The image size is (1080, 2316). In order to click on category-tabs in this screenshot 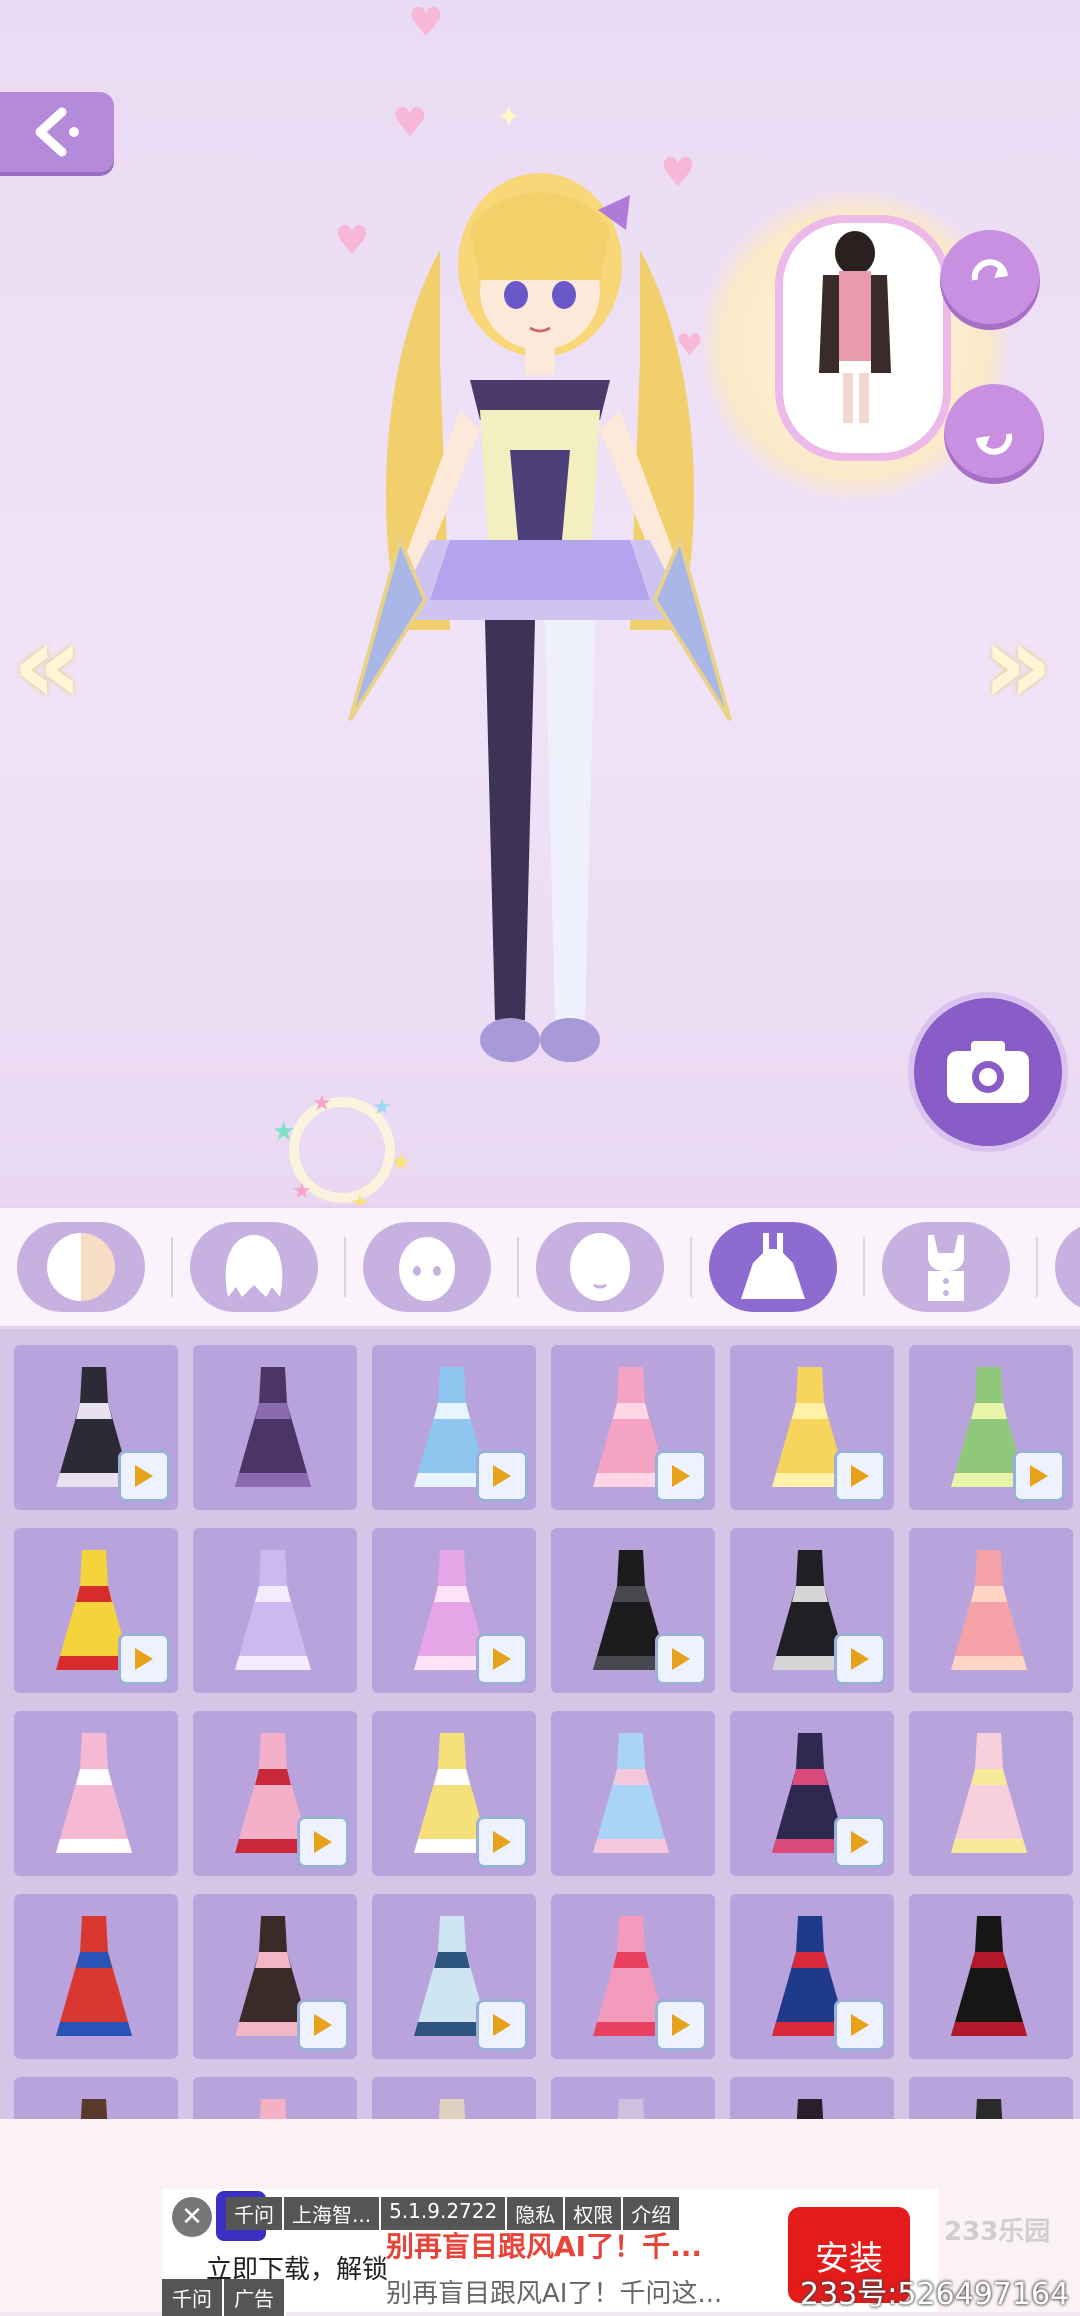, I will do `click(540, 1267)`.